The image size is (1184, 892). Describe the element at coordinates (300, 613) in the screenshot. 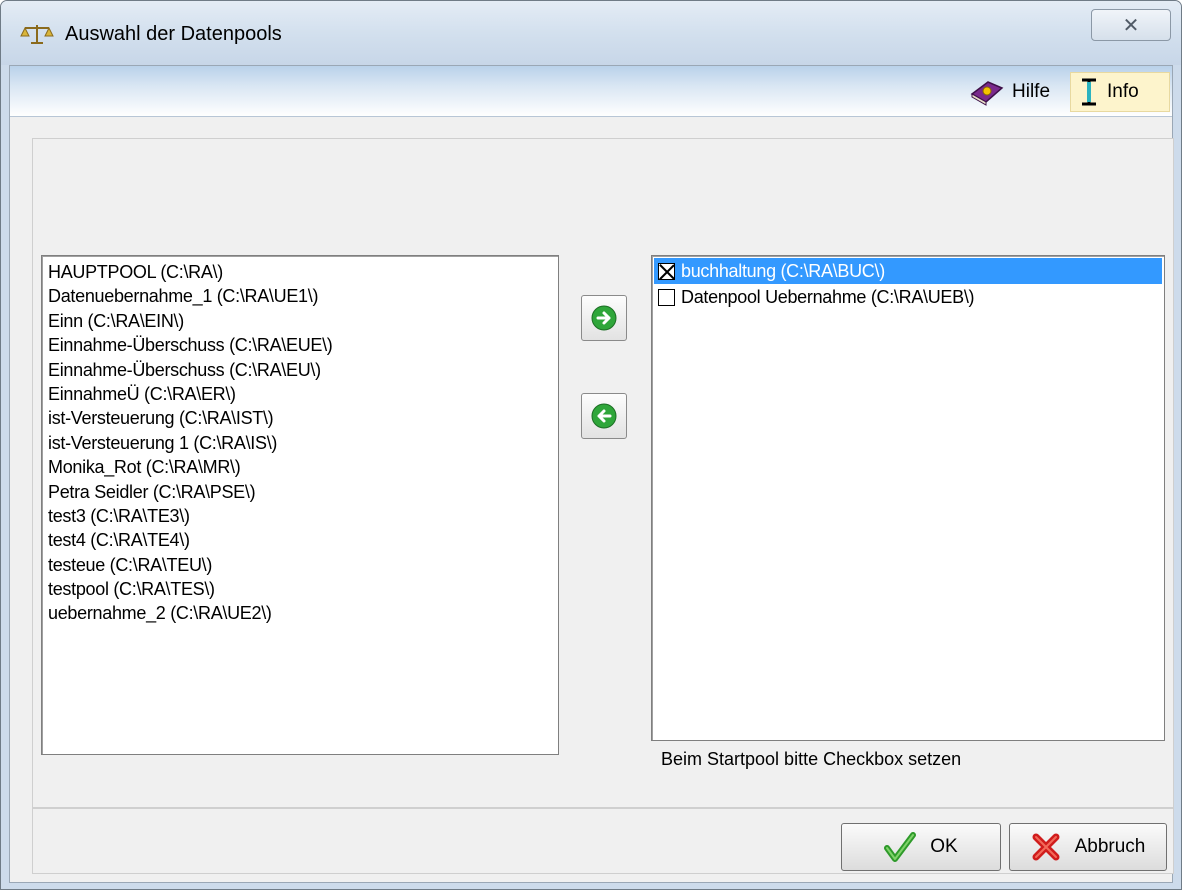

I see `list-item: uebernahme_2 (C:\RA\UE2\)` at that location.